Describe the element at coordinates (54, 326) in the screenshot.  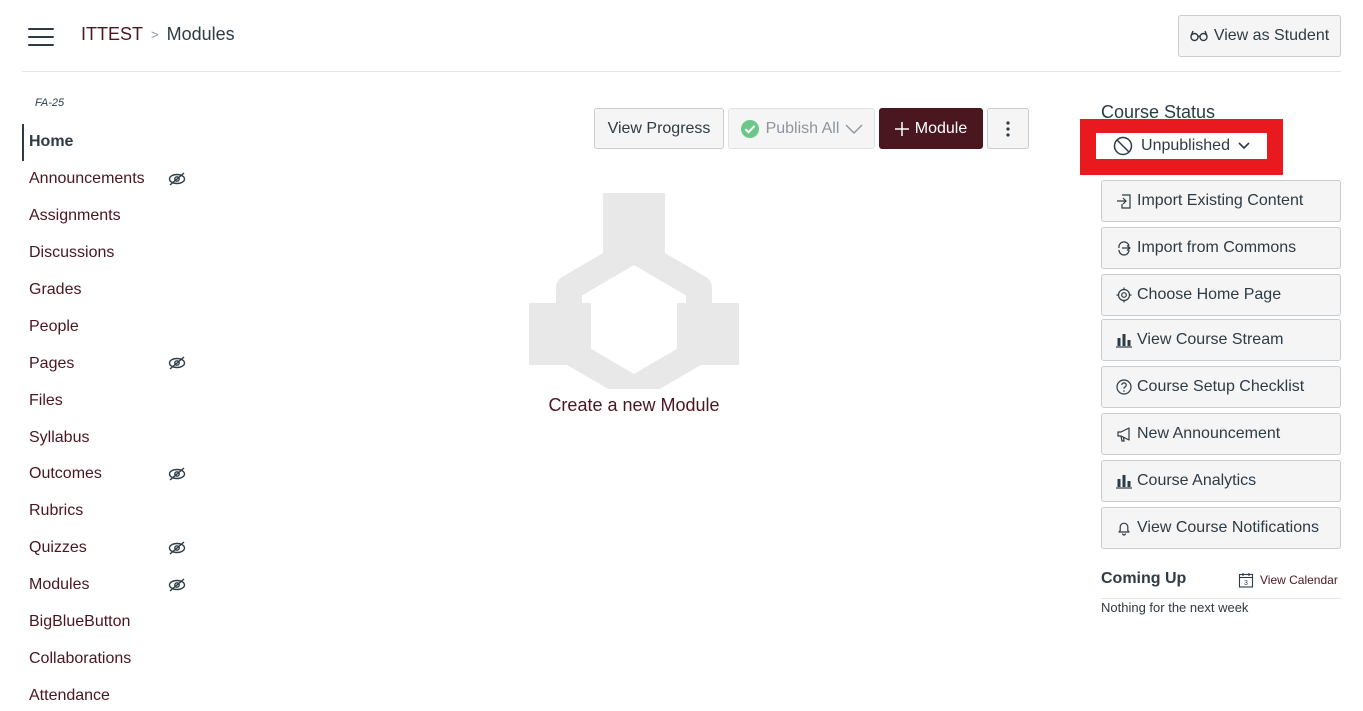
I see `nav-item-label: People` at that location.